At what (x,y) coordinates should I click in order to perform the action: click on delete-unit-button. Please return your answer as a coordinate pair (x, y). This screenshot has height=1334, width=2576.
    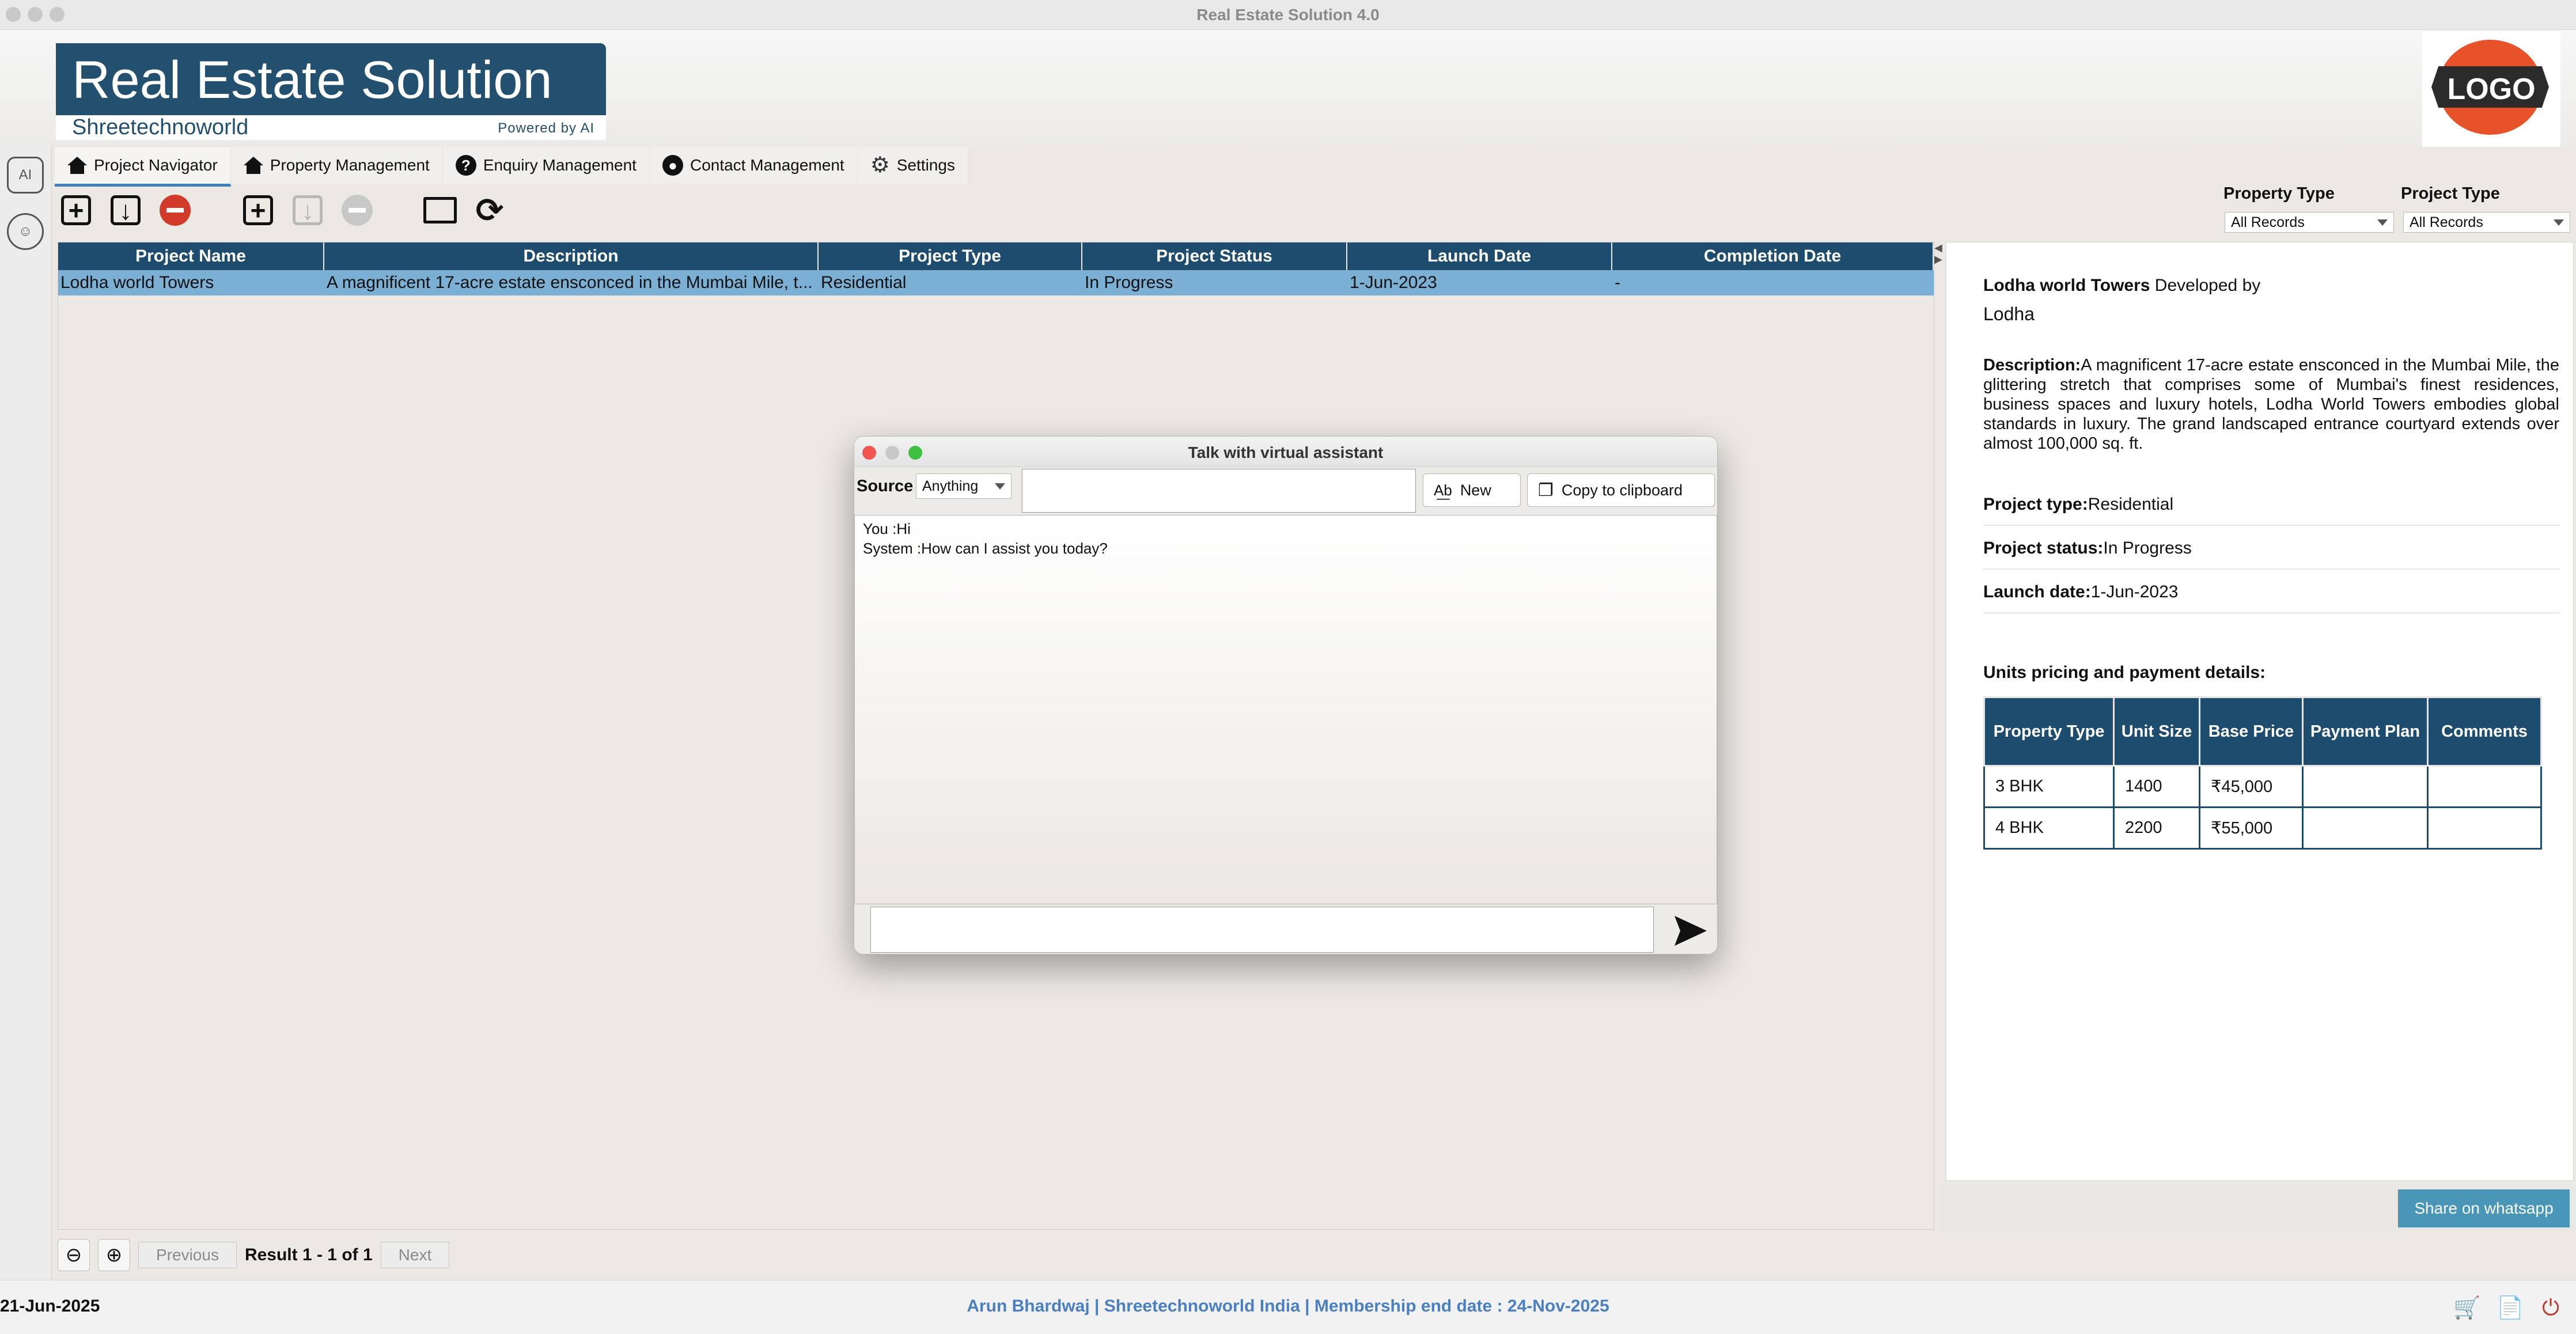
    Looking at the image, I should click on (357, 210).